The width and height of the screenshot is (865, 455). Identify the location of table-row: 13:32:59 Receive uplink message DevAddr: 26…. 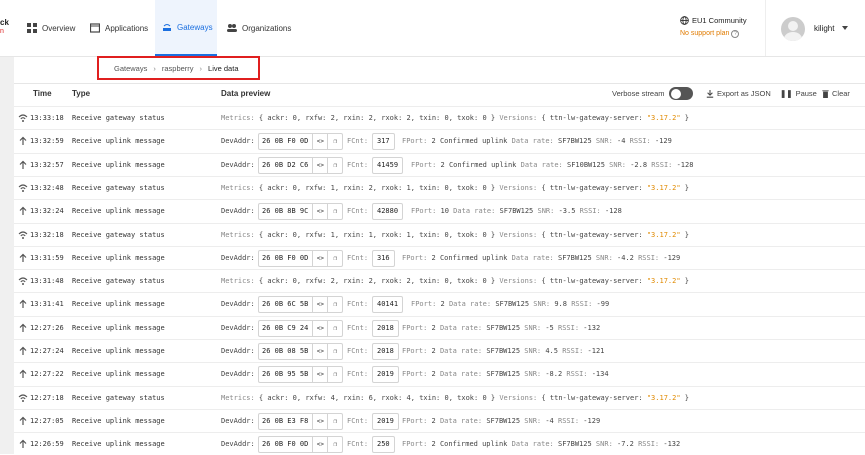
(439, 140).